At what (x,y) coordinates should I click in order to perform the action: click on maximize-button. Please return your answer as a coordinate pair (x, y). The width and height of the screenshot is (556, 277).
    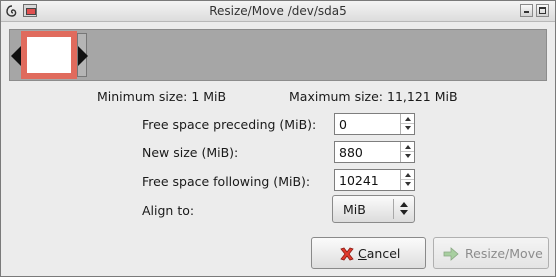
    Looking at the image, I should click on (542, 10).